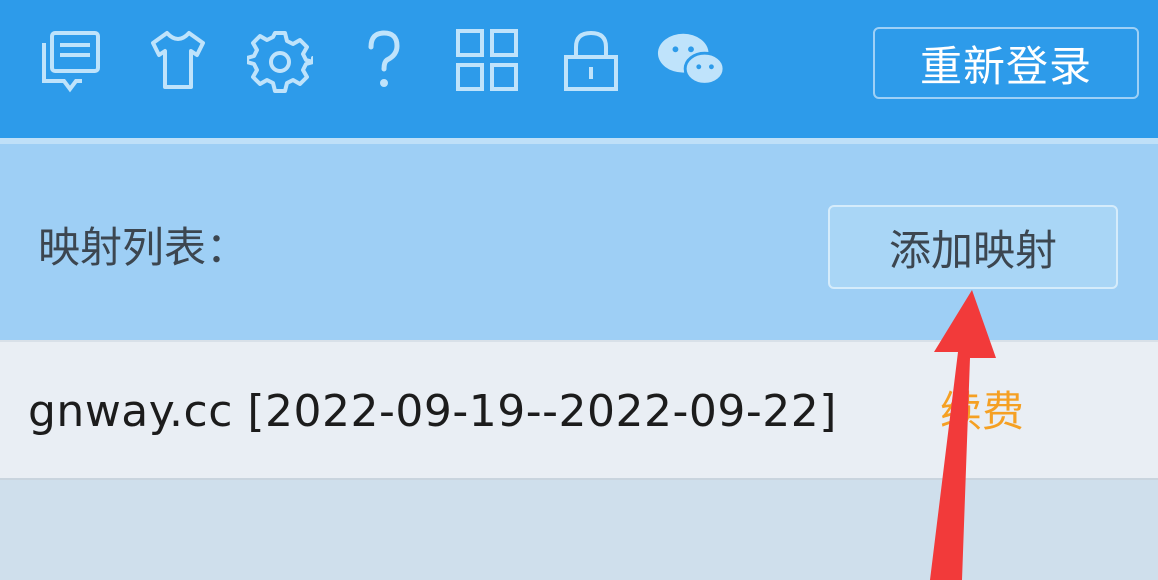  What do you see at coordinates (432, 411) in the screenshot?
I see `mapping-domain: gnway.cc [2022-09-19--2022-09-22]` at bounding box center [432, 411].